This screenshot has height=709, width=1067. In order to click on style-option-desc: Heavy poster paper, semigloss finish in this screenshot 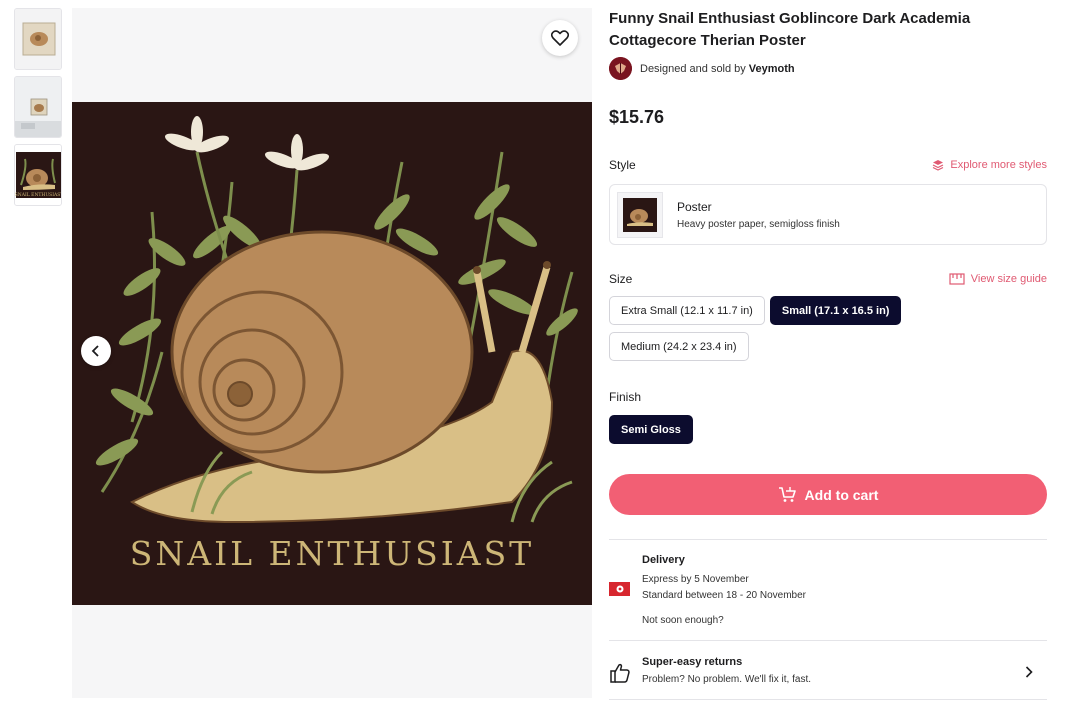, I will do `click(758, 224)`.